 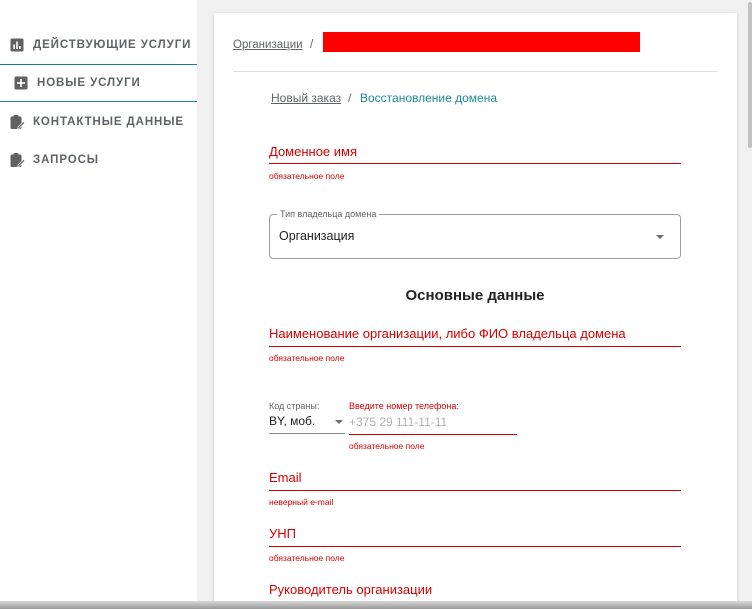 I want to click on email-helper: неверный e-mail, so click(x=301, y=502).